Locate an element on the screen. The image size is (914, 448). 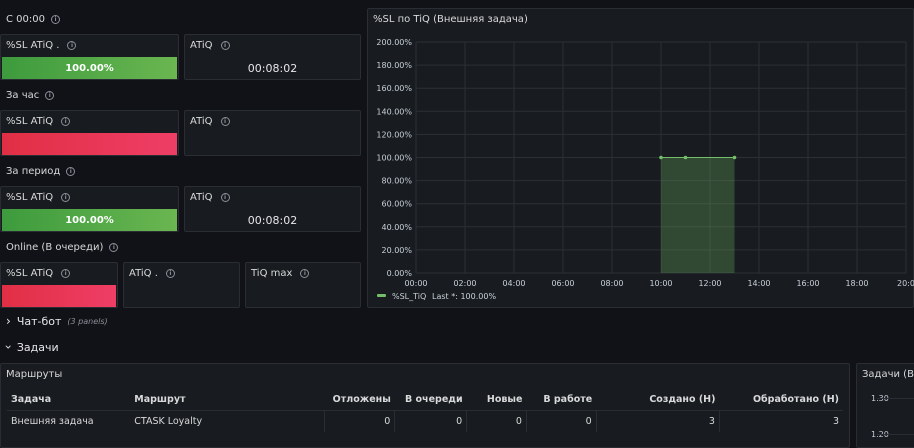
cell-postponed: 0 is located at coordinates (359, 420).